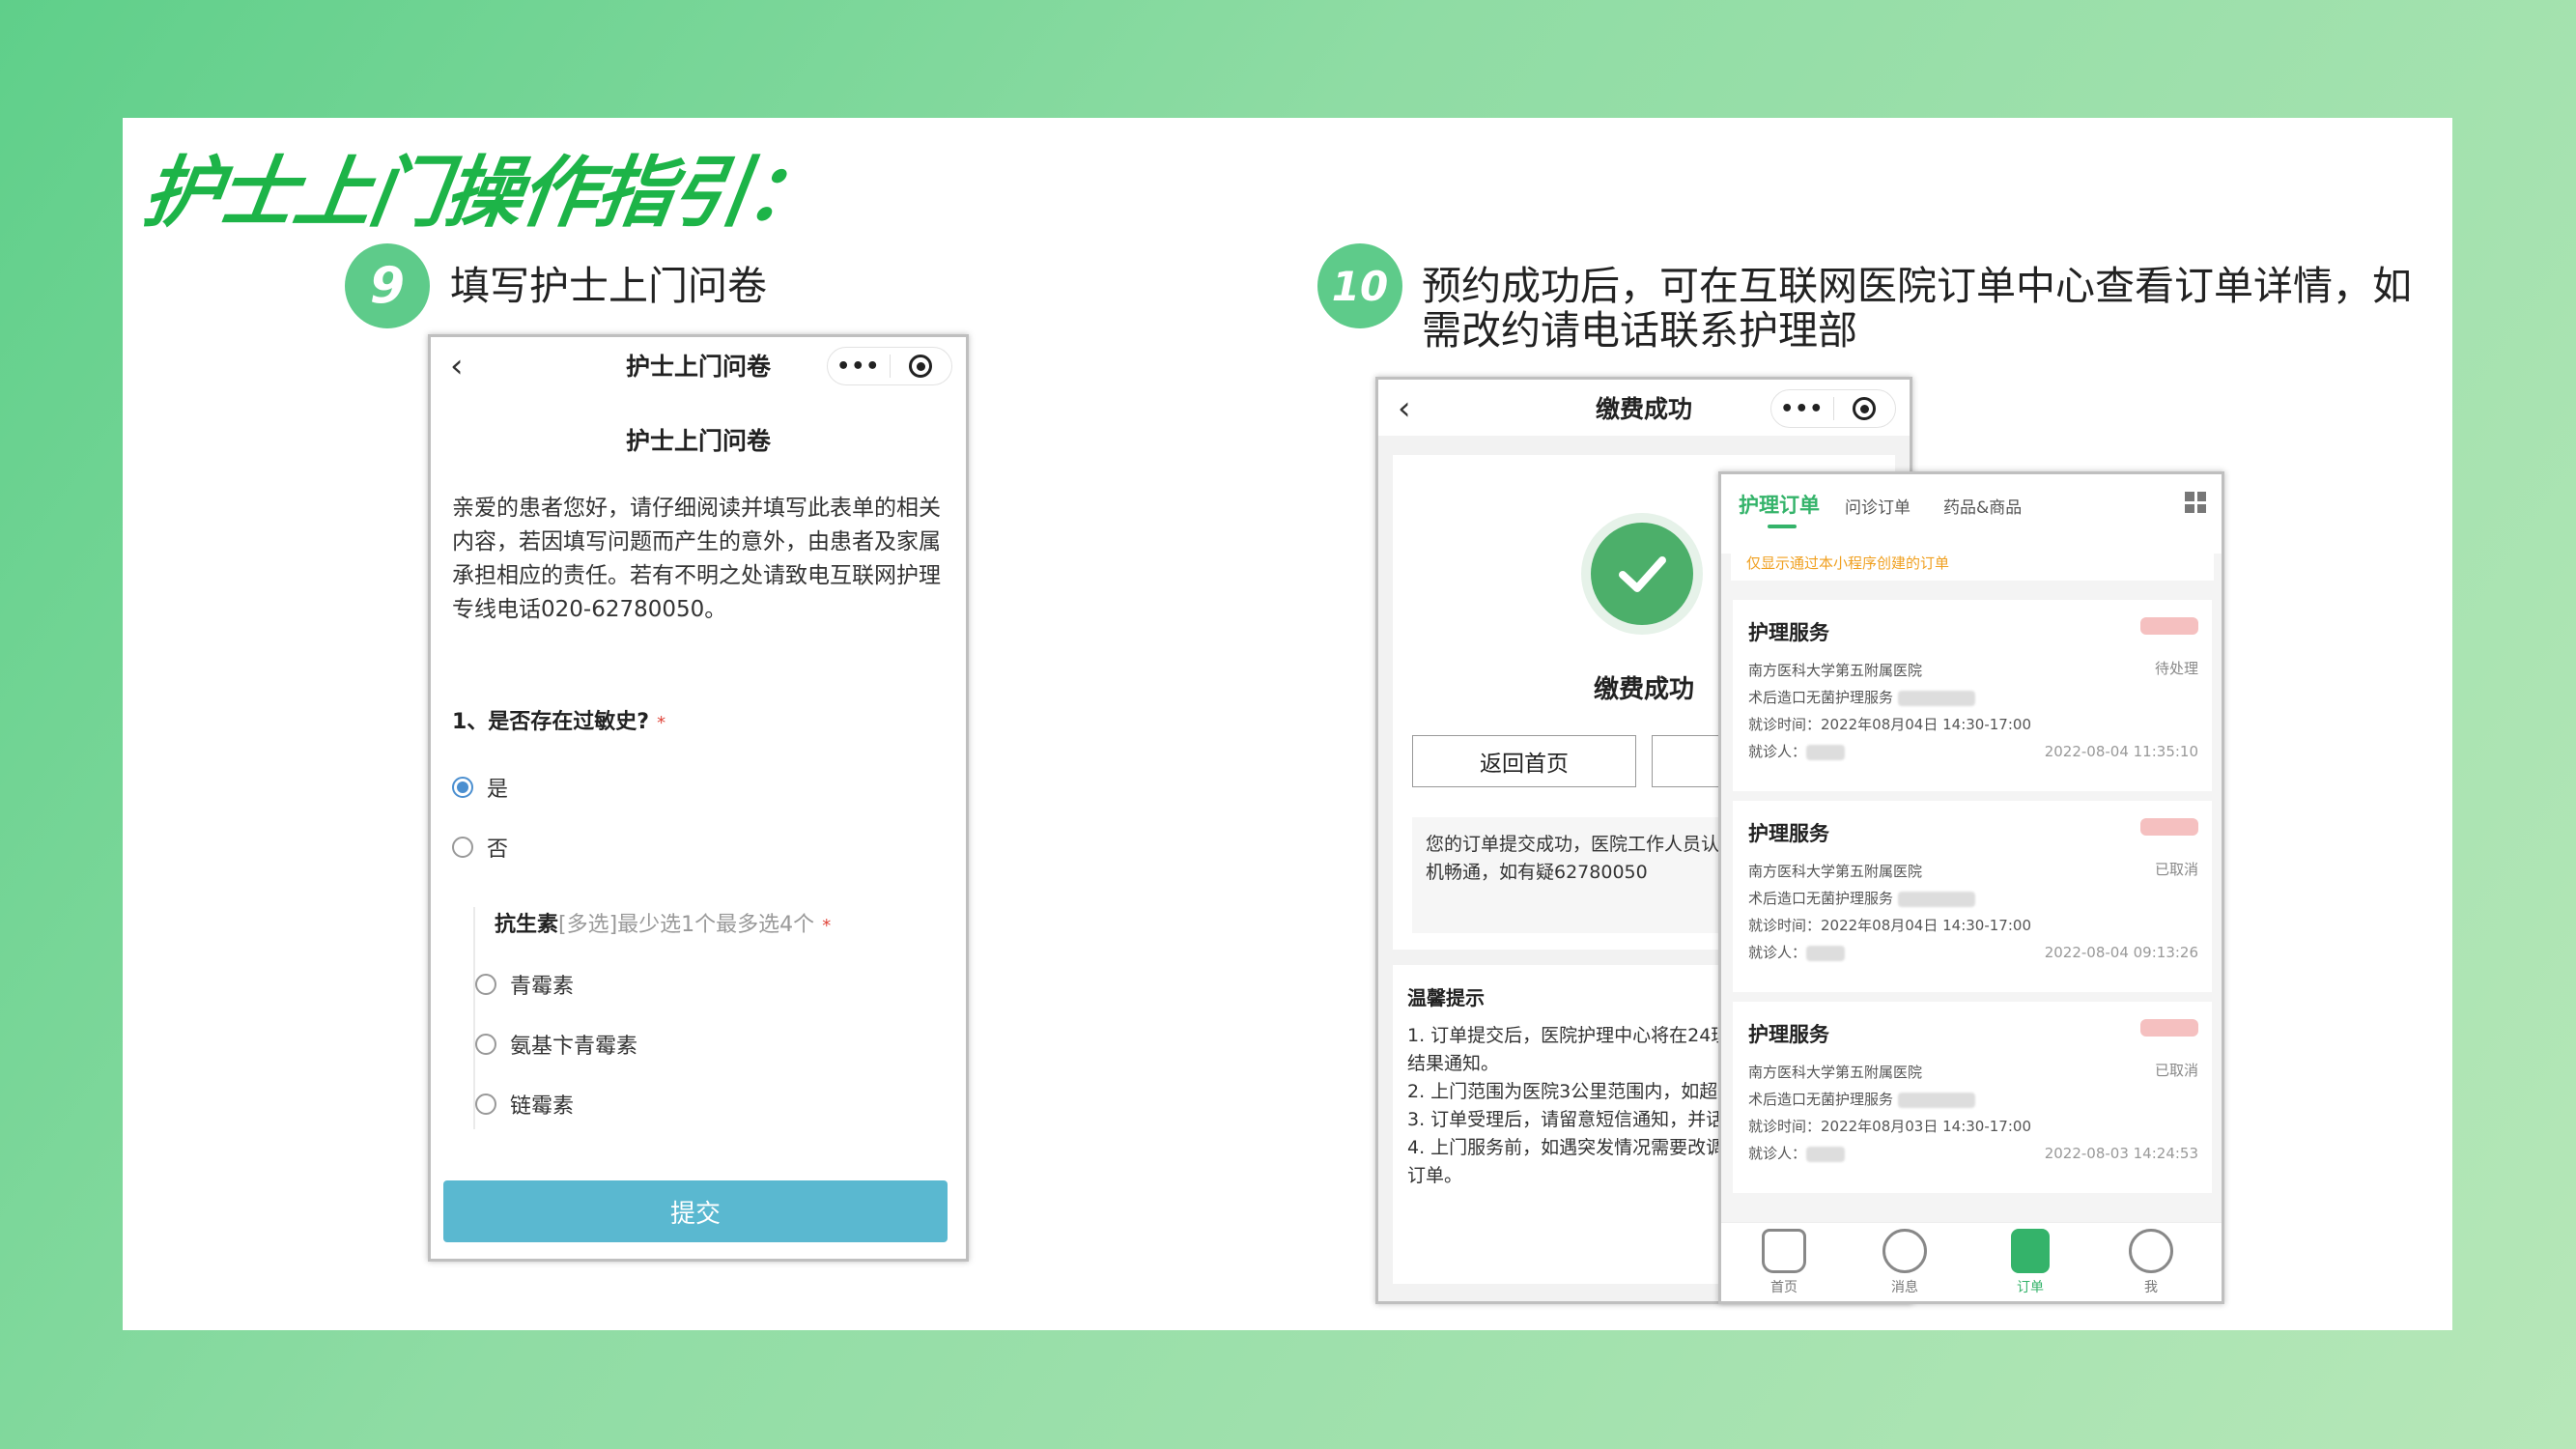  What do you see at coordinates (1779, 505) in the screenshot?
I see `tab-nursing-orders: 护理订单` at bounding box center [1779, 505].